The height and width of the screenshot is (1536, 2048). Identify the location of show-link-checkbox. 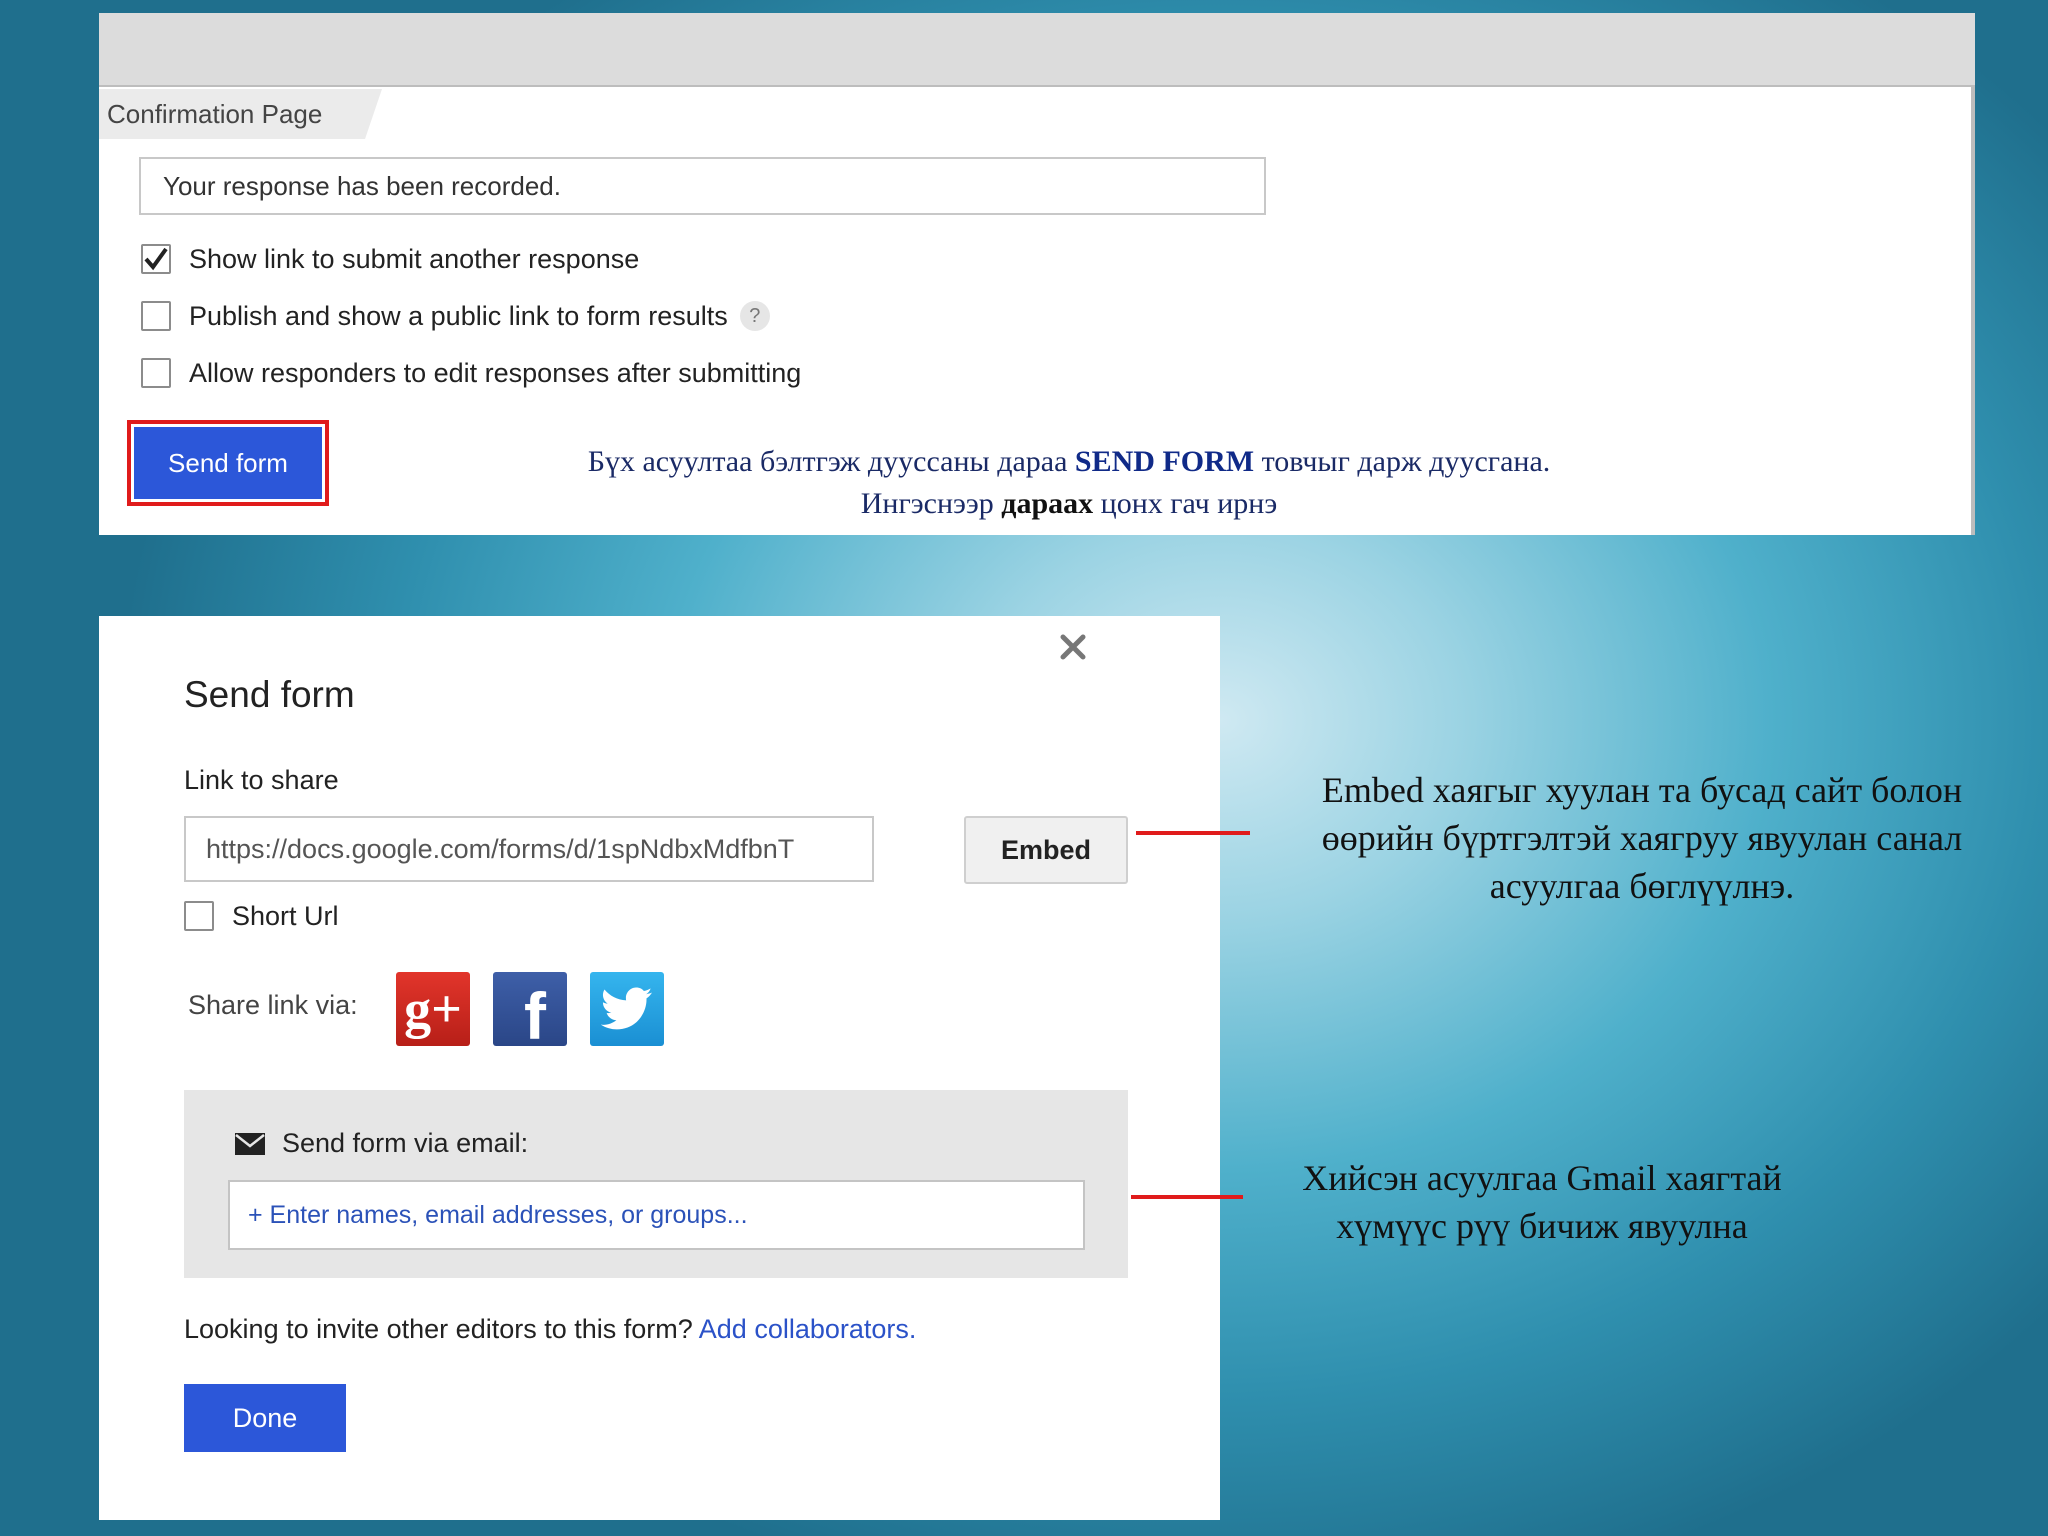
(156, 259).